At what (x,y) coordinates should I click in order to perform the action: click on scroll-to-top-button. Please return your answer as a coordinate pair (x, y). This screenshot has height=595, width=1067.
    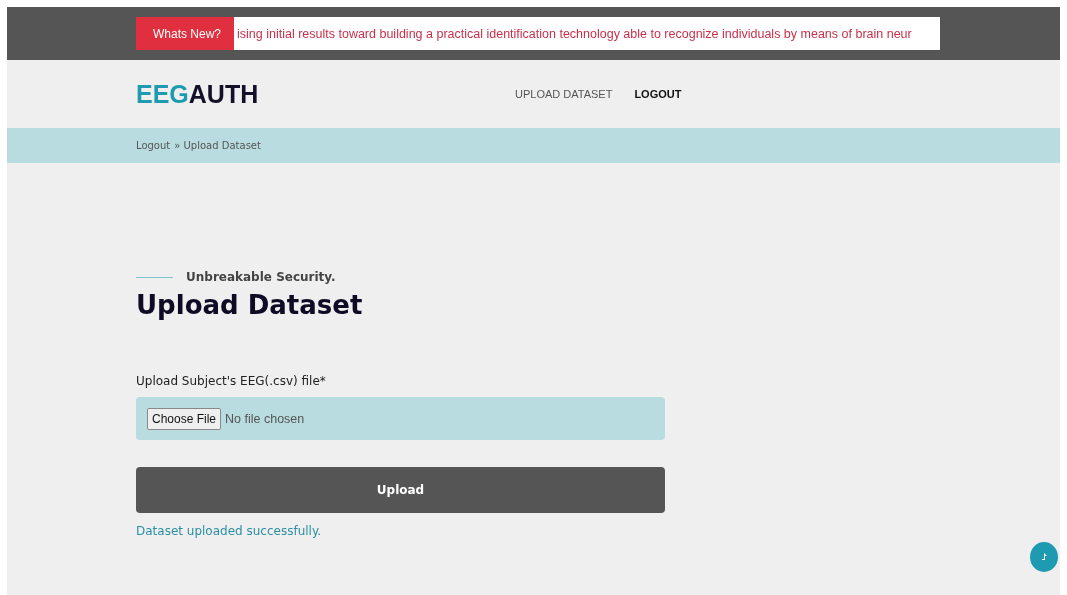
    Looking at the image, I should click on (1044, 557).